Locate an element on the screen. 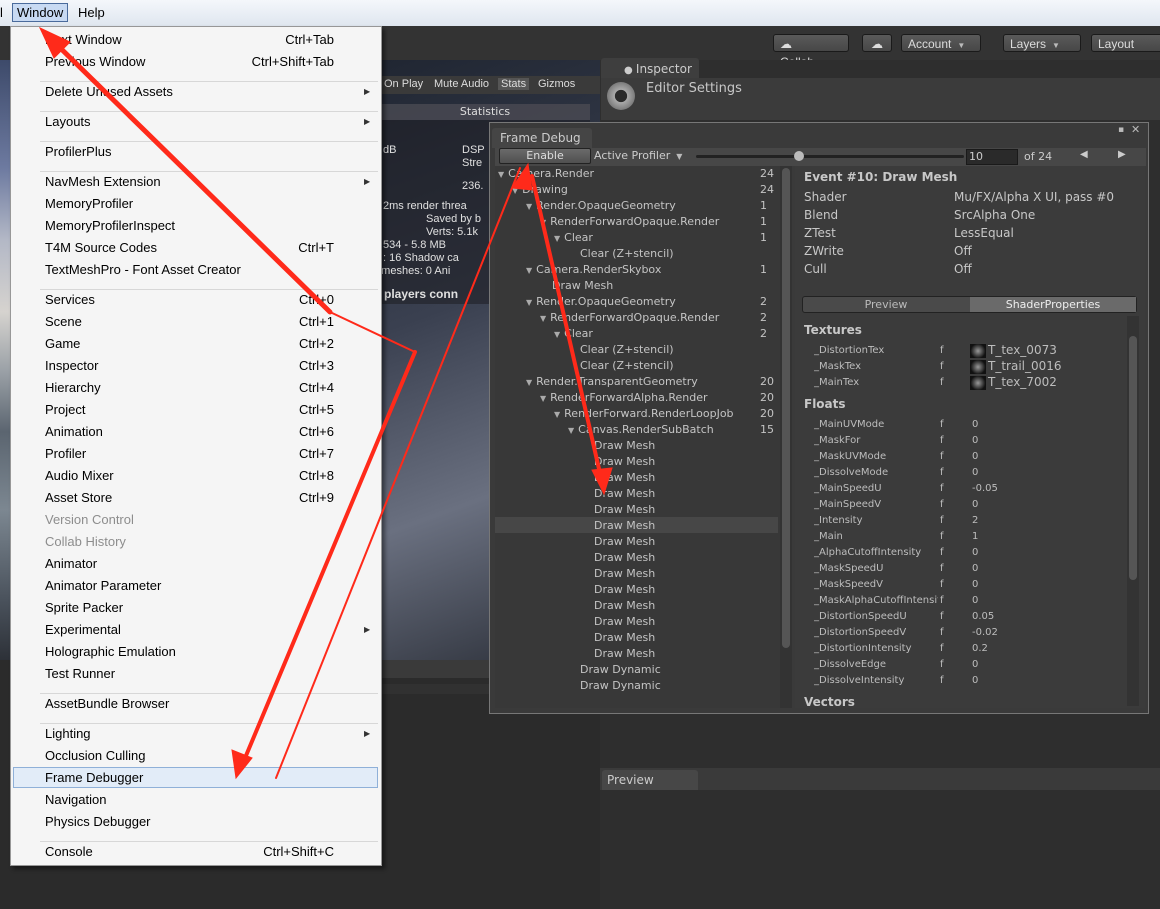  event-slider-thumb is located at coordinates (799, 156).